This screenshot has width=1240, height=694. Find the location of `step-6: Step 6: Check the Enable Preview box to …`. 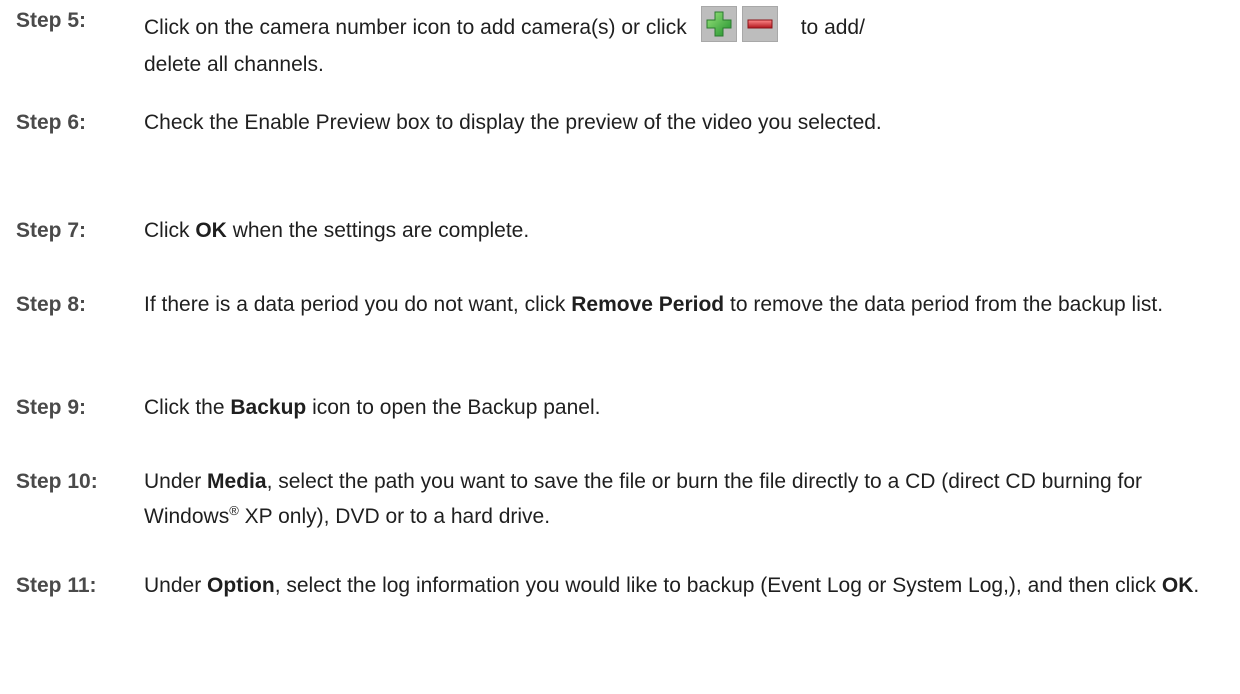

step-6: Step 6: Check the Enable Preview box to … is located at coordinates (620, 122).